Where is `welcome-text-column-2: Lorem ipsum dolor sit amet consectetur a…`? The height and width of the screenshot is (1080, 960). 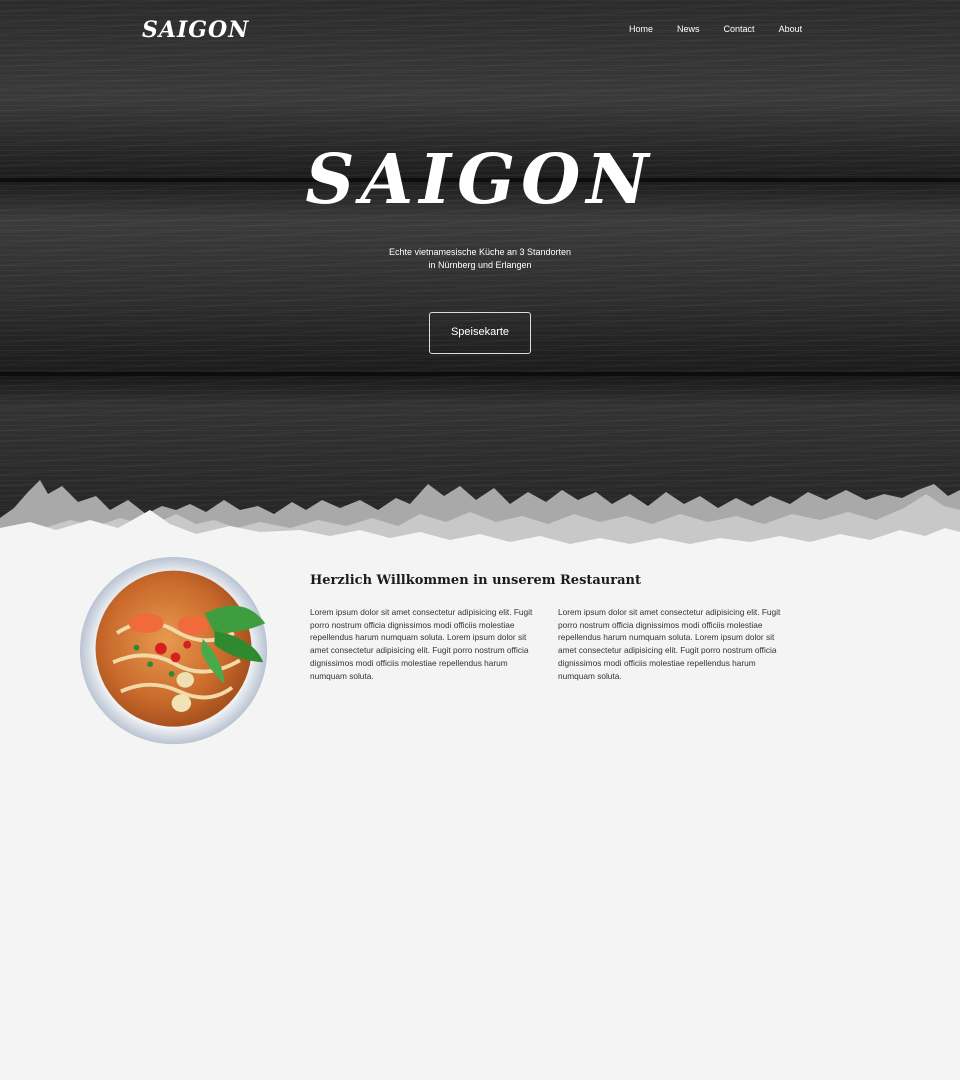
welcome-text-column-2: Lorem ipsum dolor sit amet consectetur a… is located at coordinates (669, 644).